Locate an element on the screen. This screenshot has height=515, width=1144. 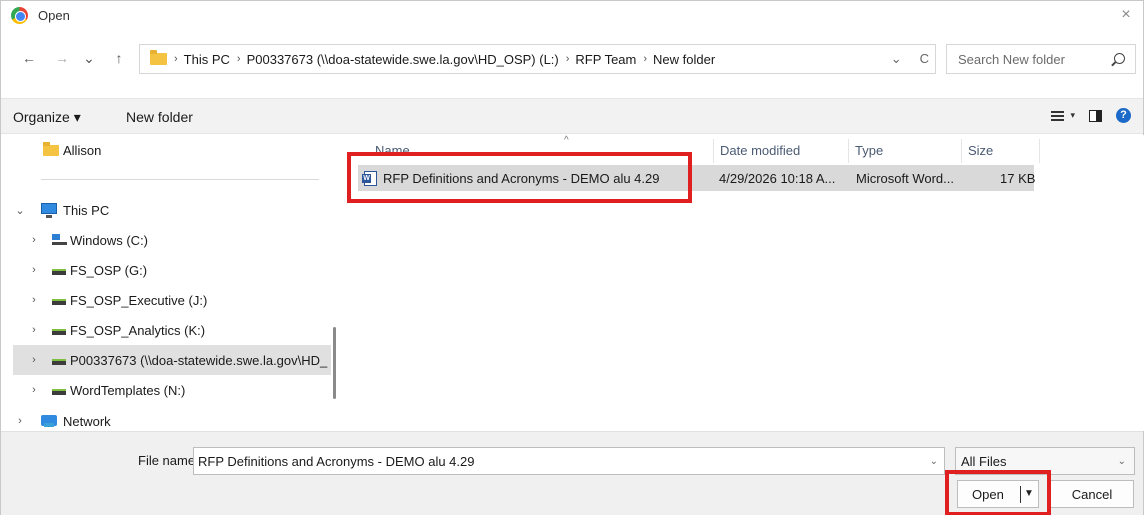
highlight-box-open is located at coordinates (998, 492).